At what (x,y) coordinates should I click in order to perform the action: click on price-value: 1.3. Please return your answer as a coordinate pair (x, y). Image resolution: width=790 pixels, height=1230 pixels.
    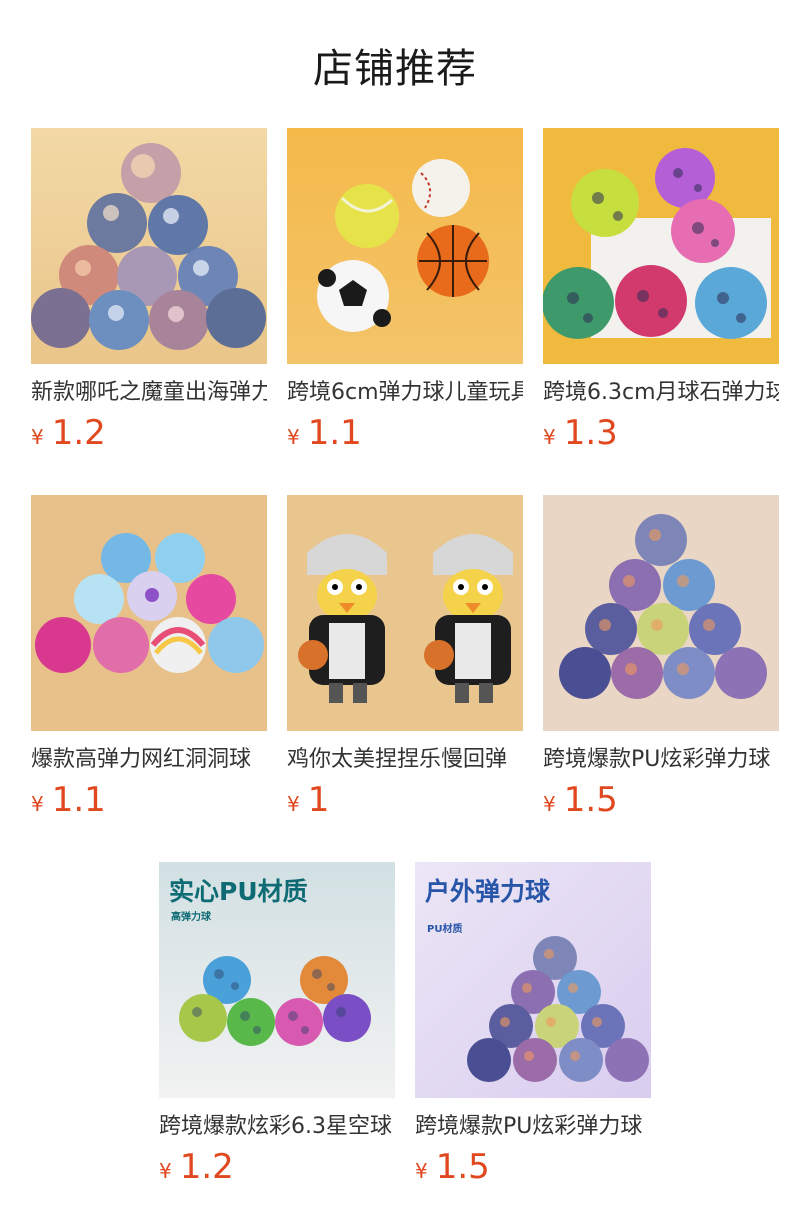
    Looking at the image, I should click on (590, 433).